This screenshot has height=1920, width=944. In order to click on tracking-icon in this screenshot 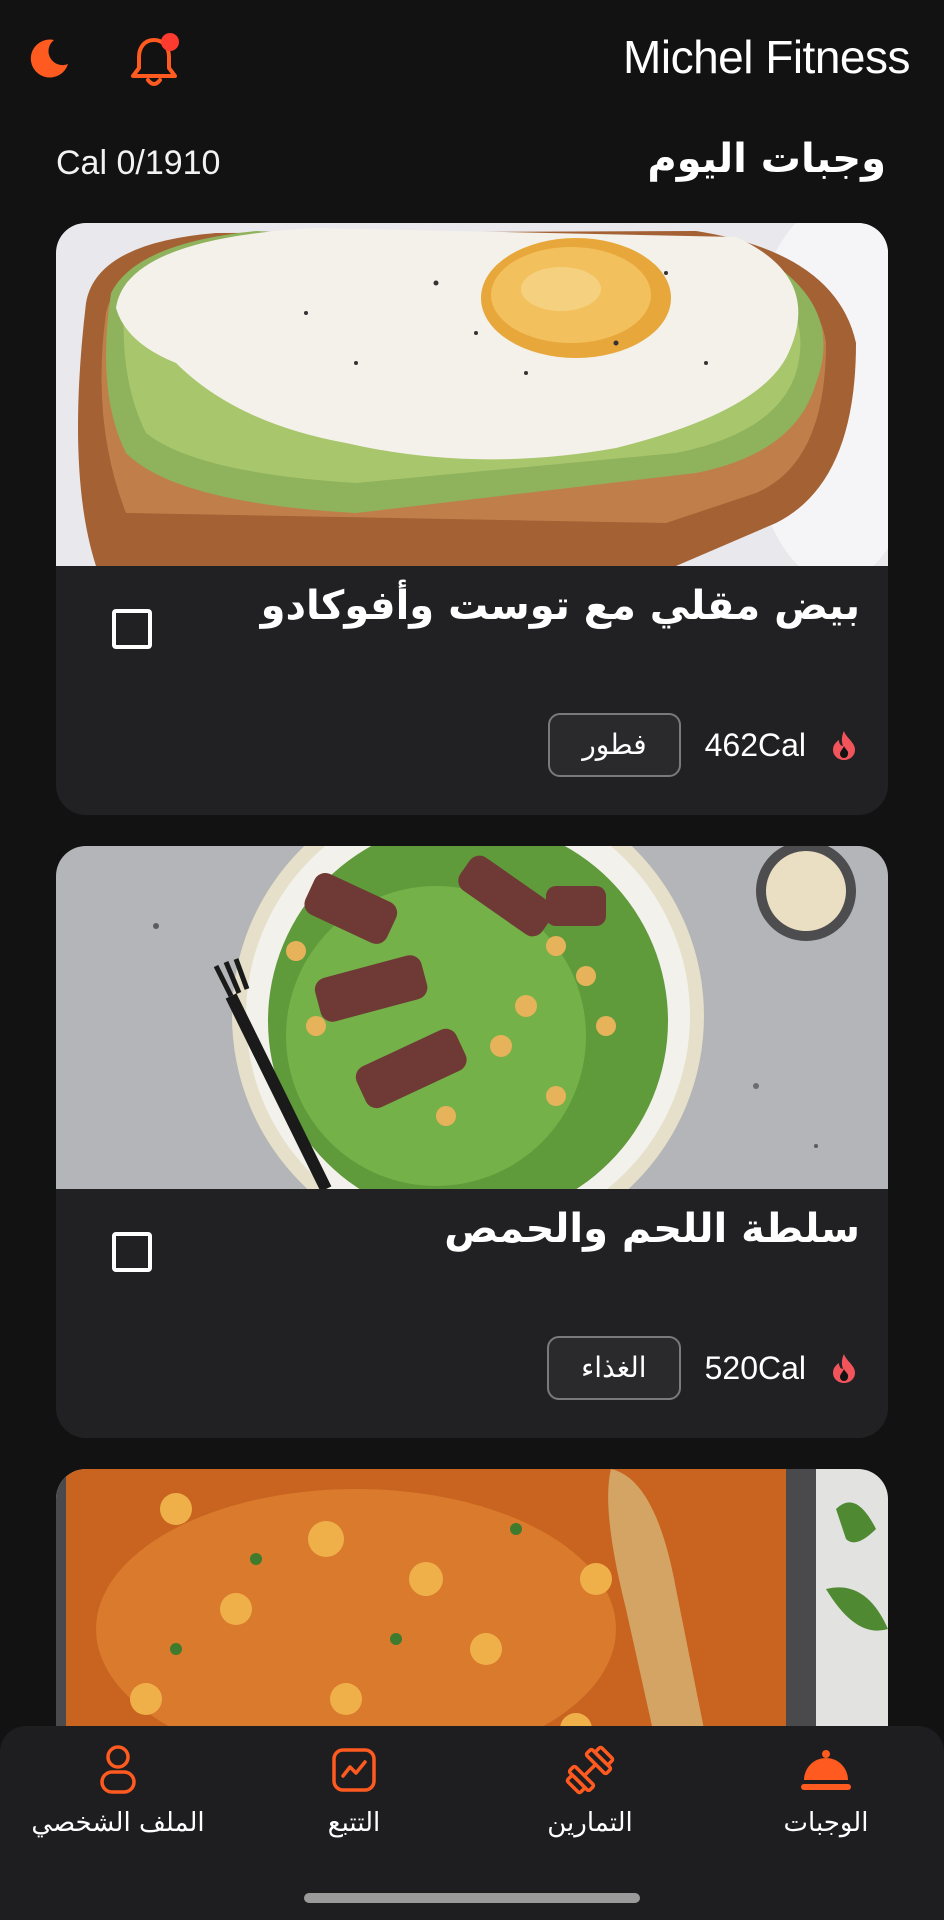, I will do `click(354, 1770)`.